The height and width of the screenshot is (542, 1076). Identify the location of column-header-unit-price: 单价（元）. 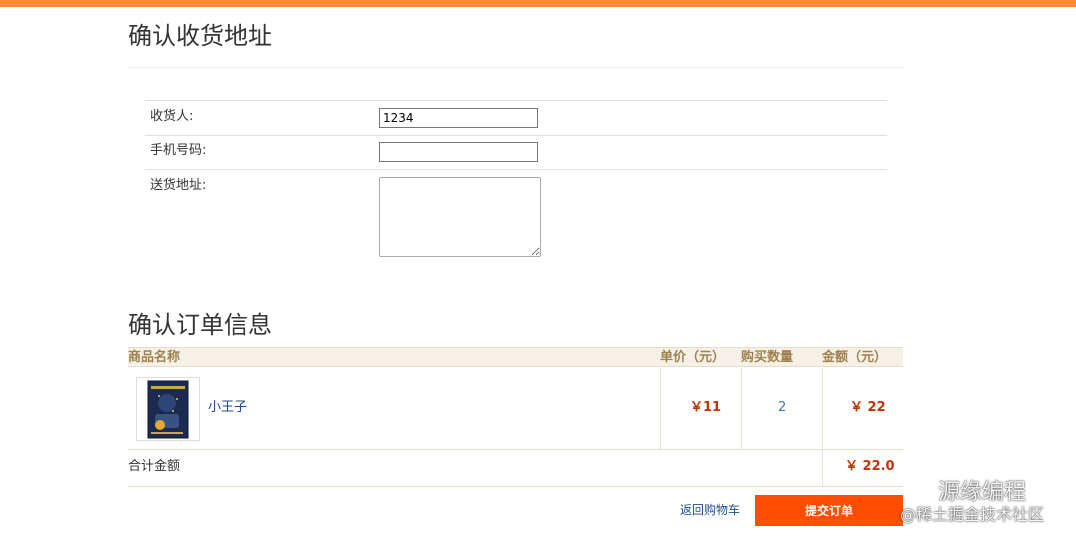
(693, 357).